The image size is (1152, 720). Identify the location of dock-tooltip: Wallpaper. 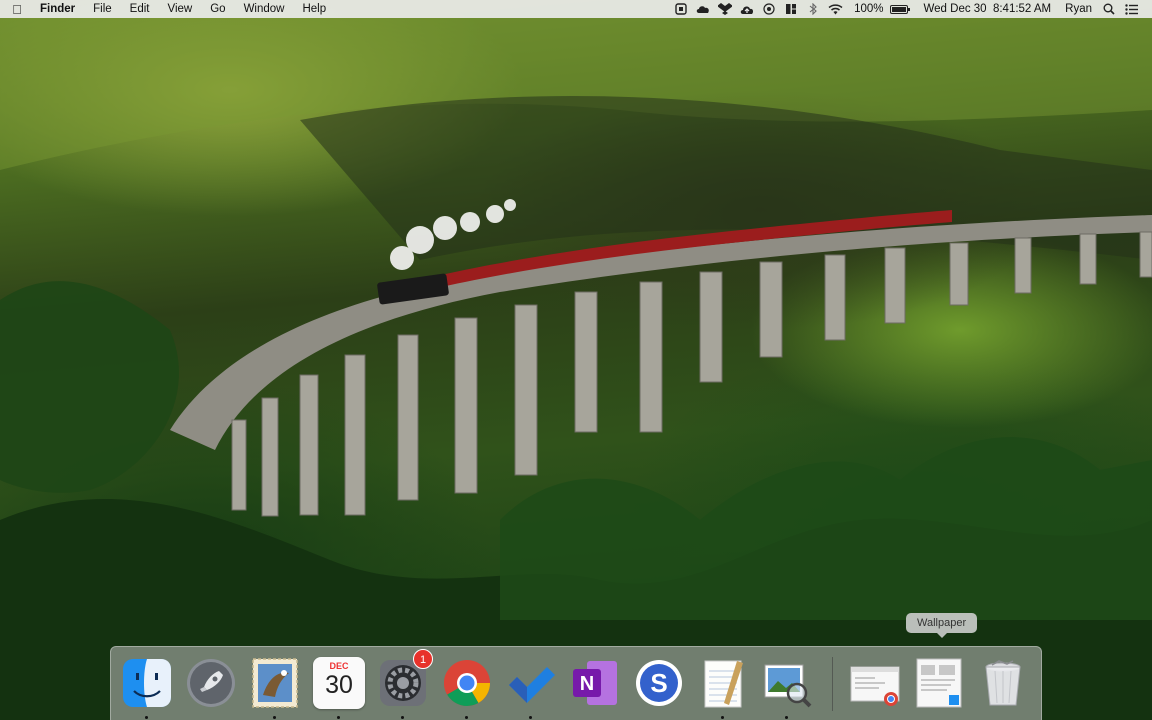
(942, 625).